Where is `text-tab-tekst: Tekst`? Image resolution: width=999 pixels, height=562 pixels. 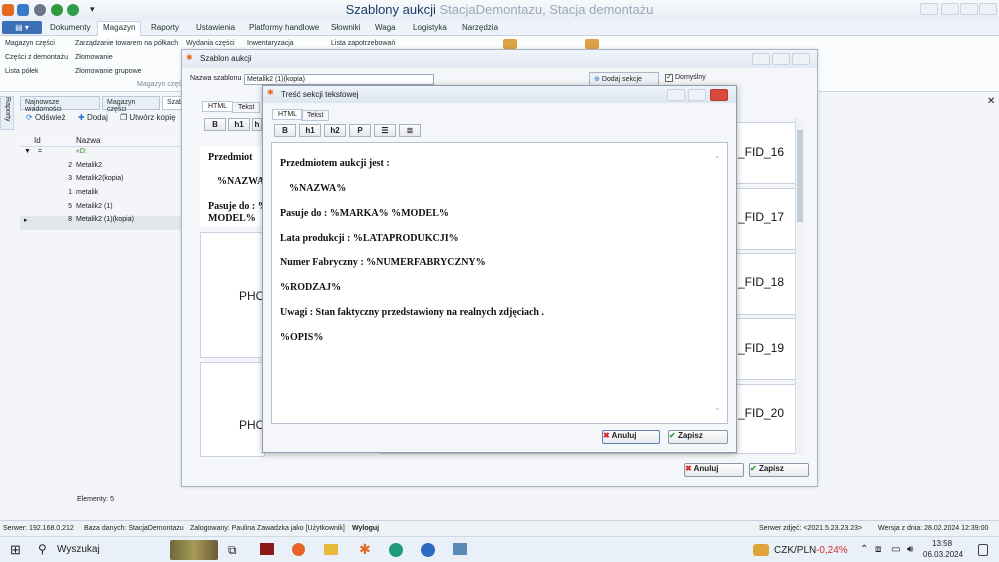
text-tab-tekst: Tekst is located at coordinates (315, 115).